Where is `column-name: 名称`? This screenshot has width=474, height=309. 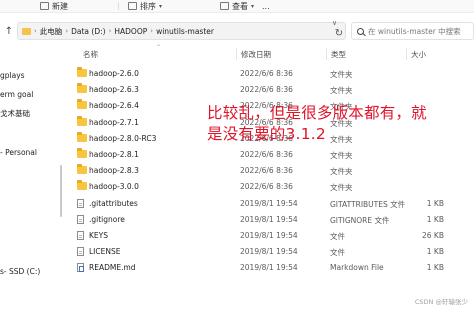 column-name: 名称 is located at coordinates (90, 54).